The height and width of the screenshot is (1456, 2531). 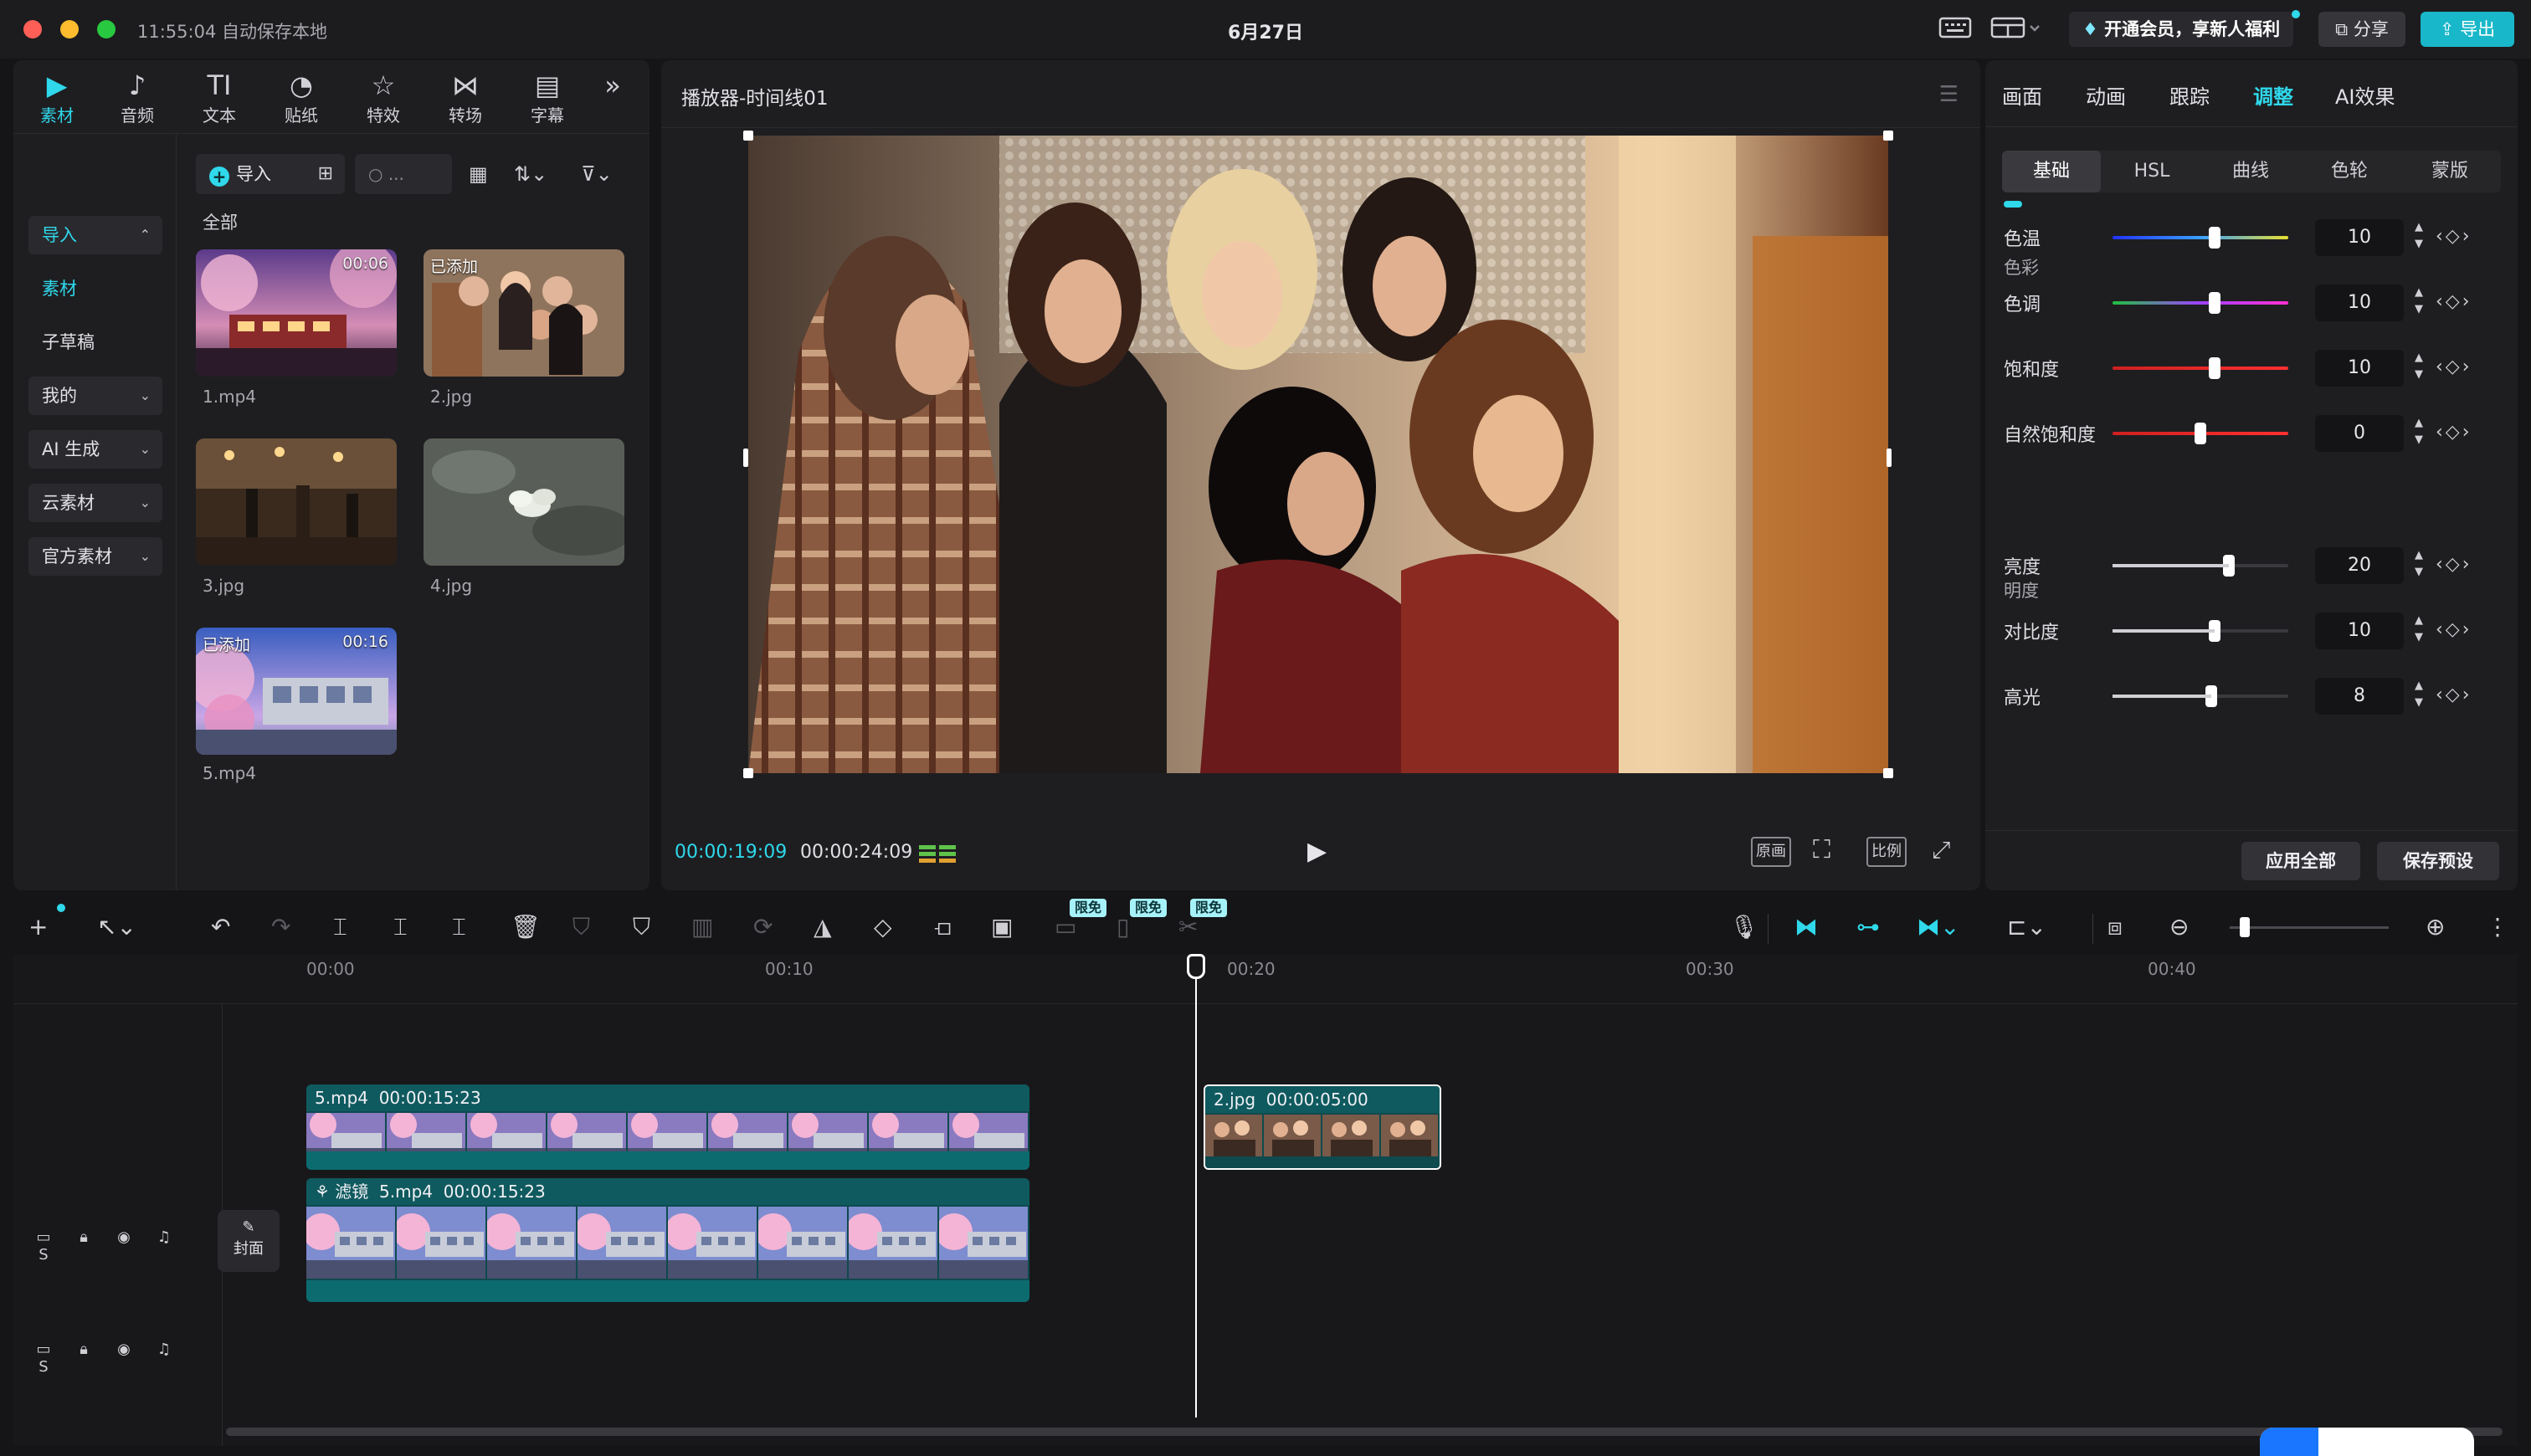 I want to click on screen-icon: ⧈, so click(x=2115, y=927).